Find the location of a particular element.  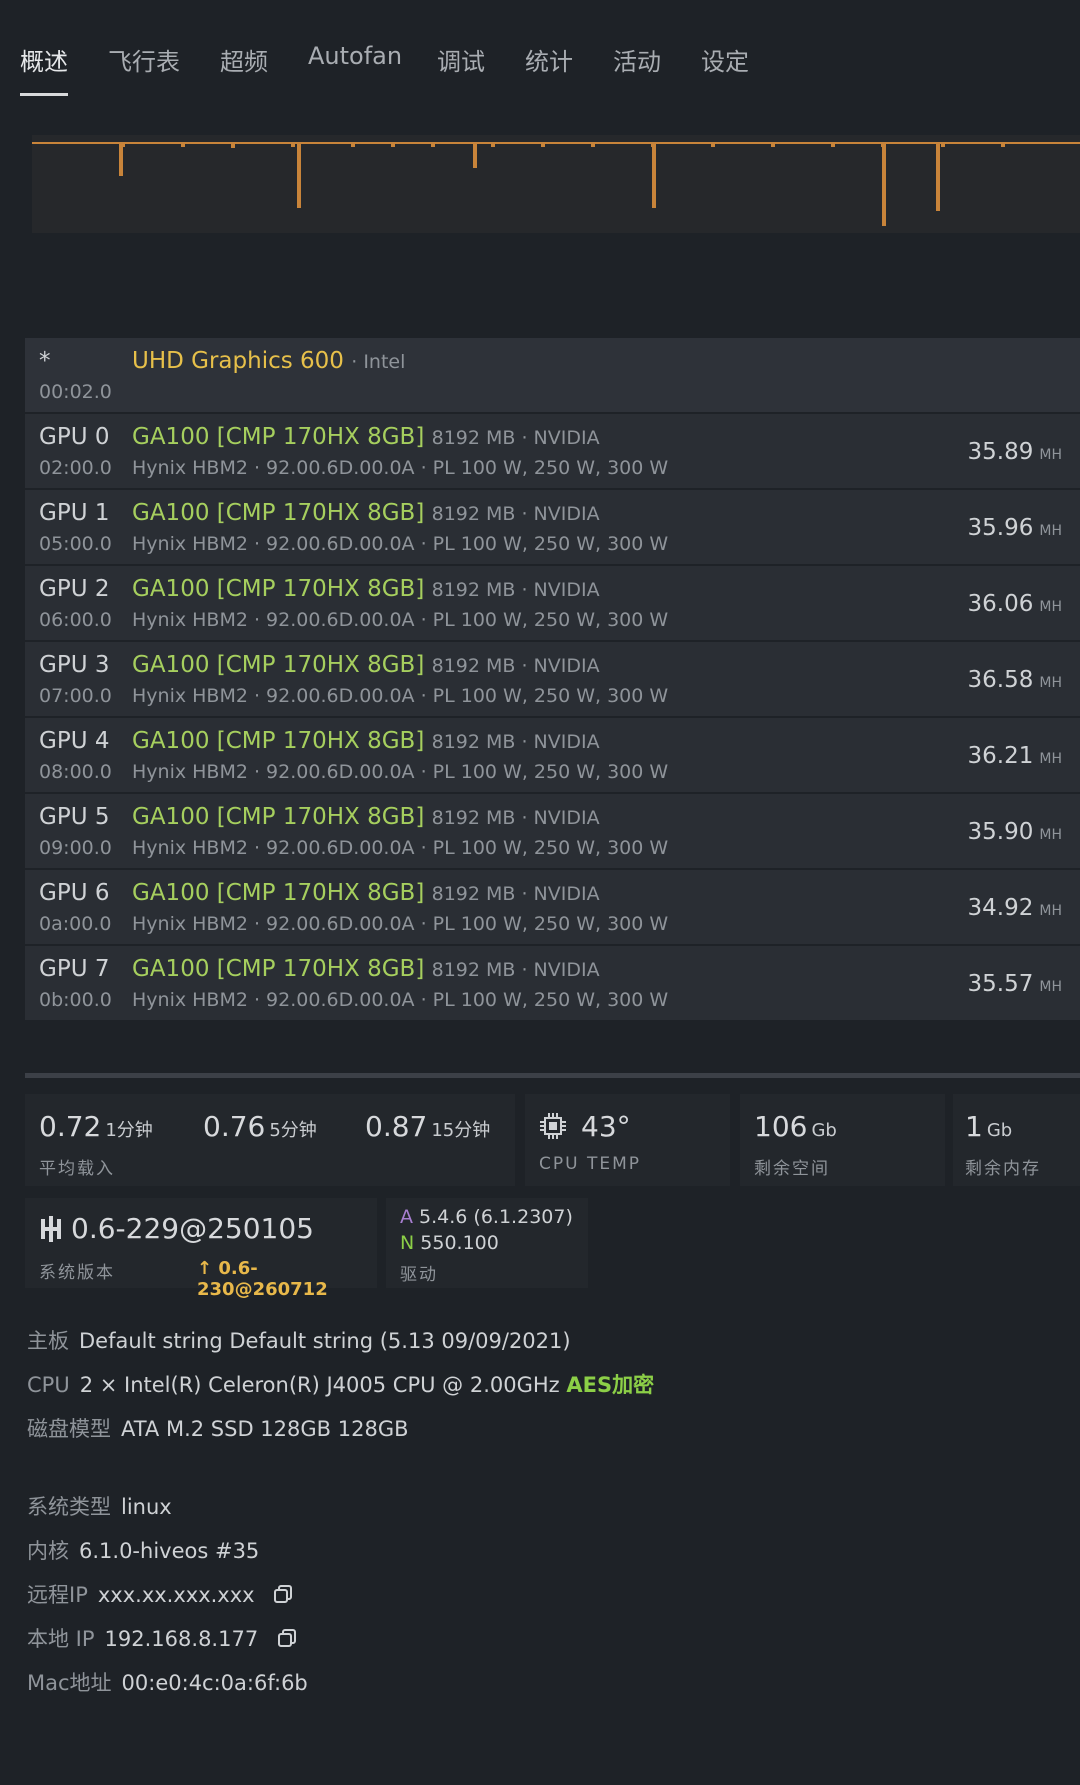

load-5min-label: 5分钟 is located at coordinates (293, 1130).